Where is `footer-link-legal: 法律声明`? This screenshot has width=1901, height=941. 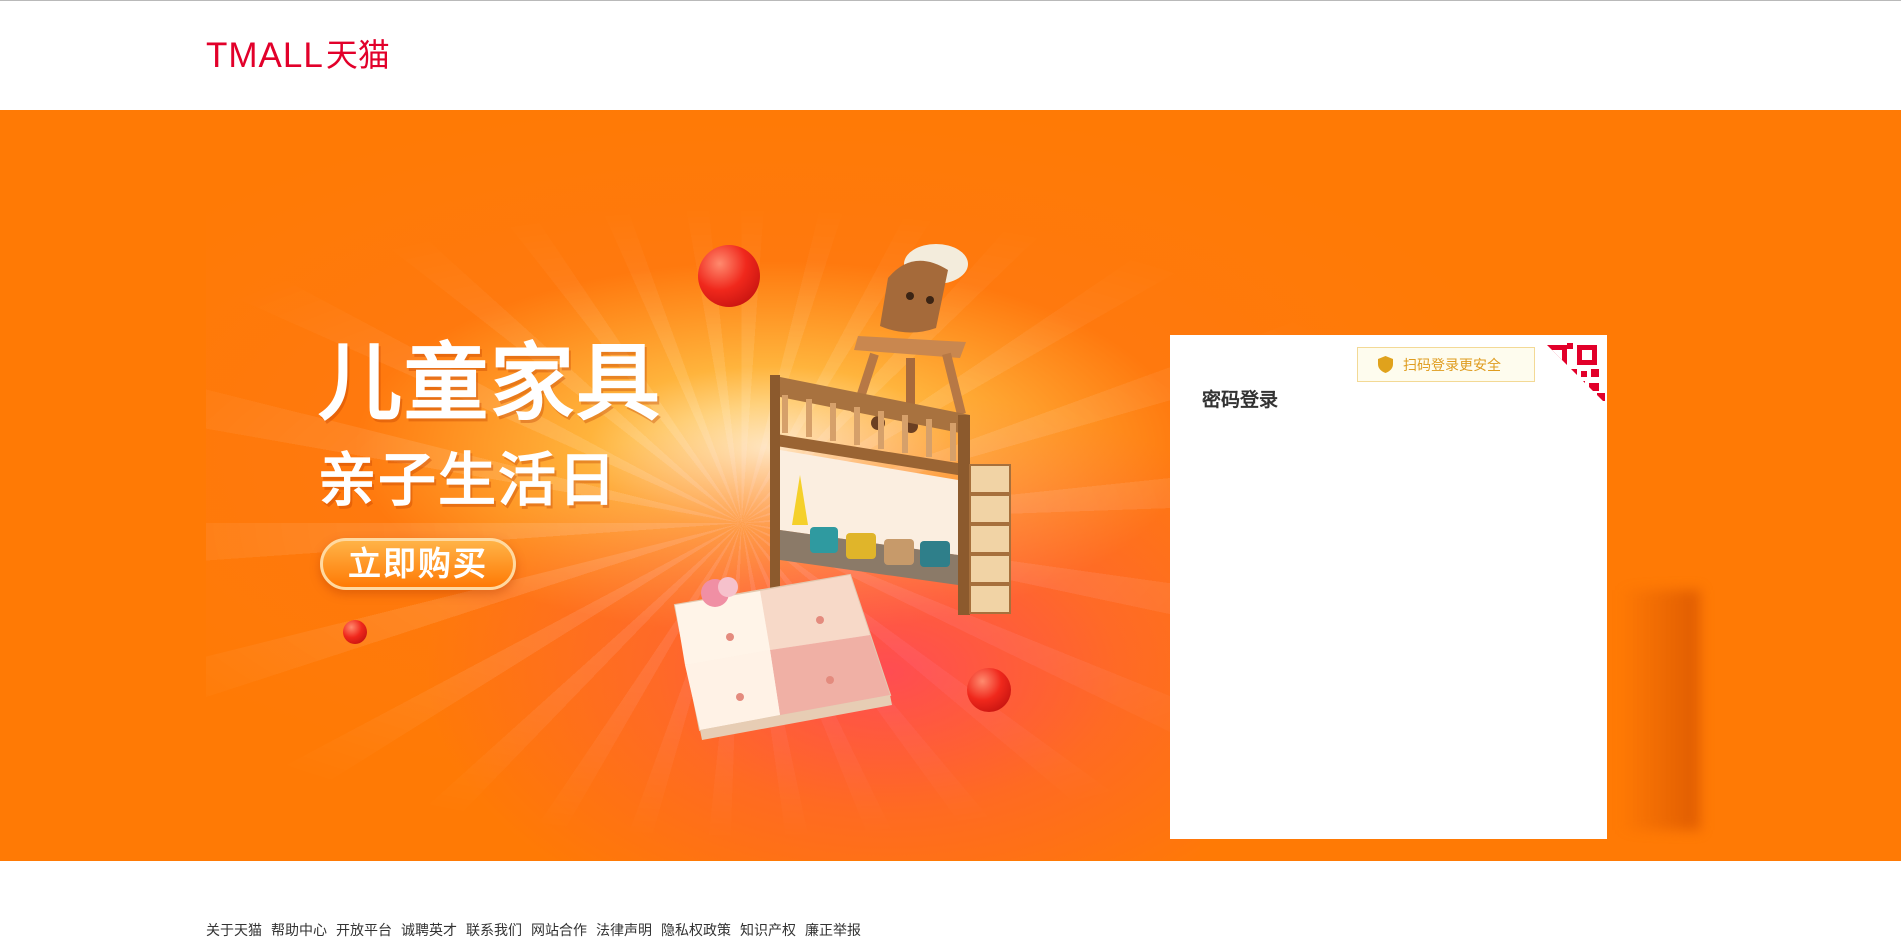
footer-link-legal: 法律声明 is located at coordinates (624, 931).